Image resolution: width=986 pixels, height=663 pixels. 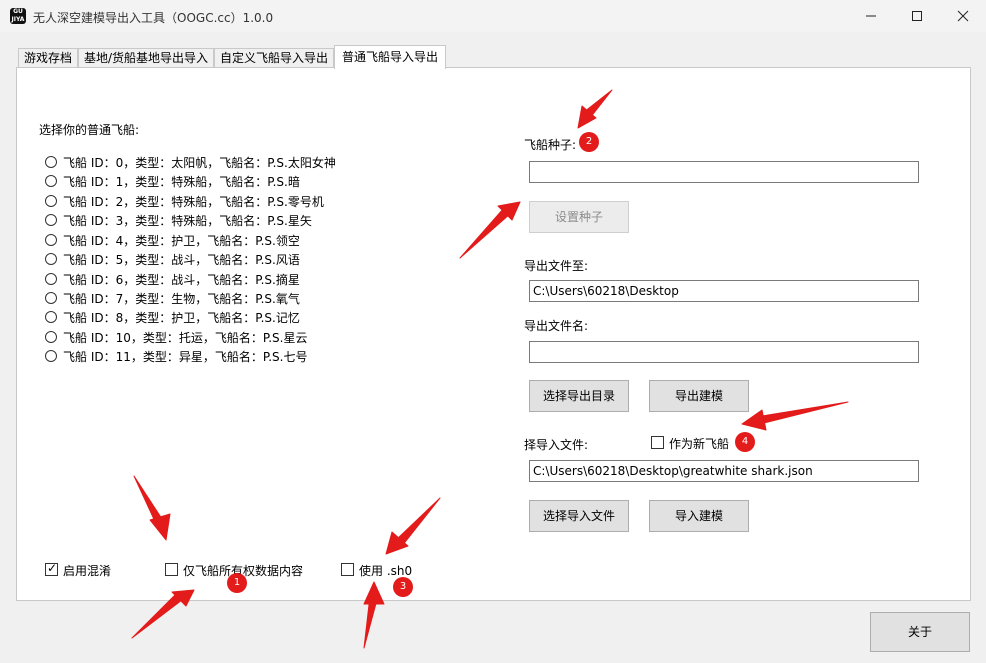 What do you see at coordinates (185, 356) in the screenshot?
I see `ship-label: 飞船 ID：11，类型：异星，飞船名：P.S.七号` at bounding box center [185, 356].